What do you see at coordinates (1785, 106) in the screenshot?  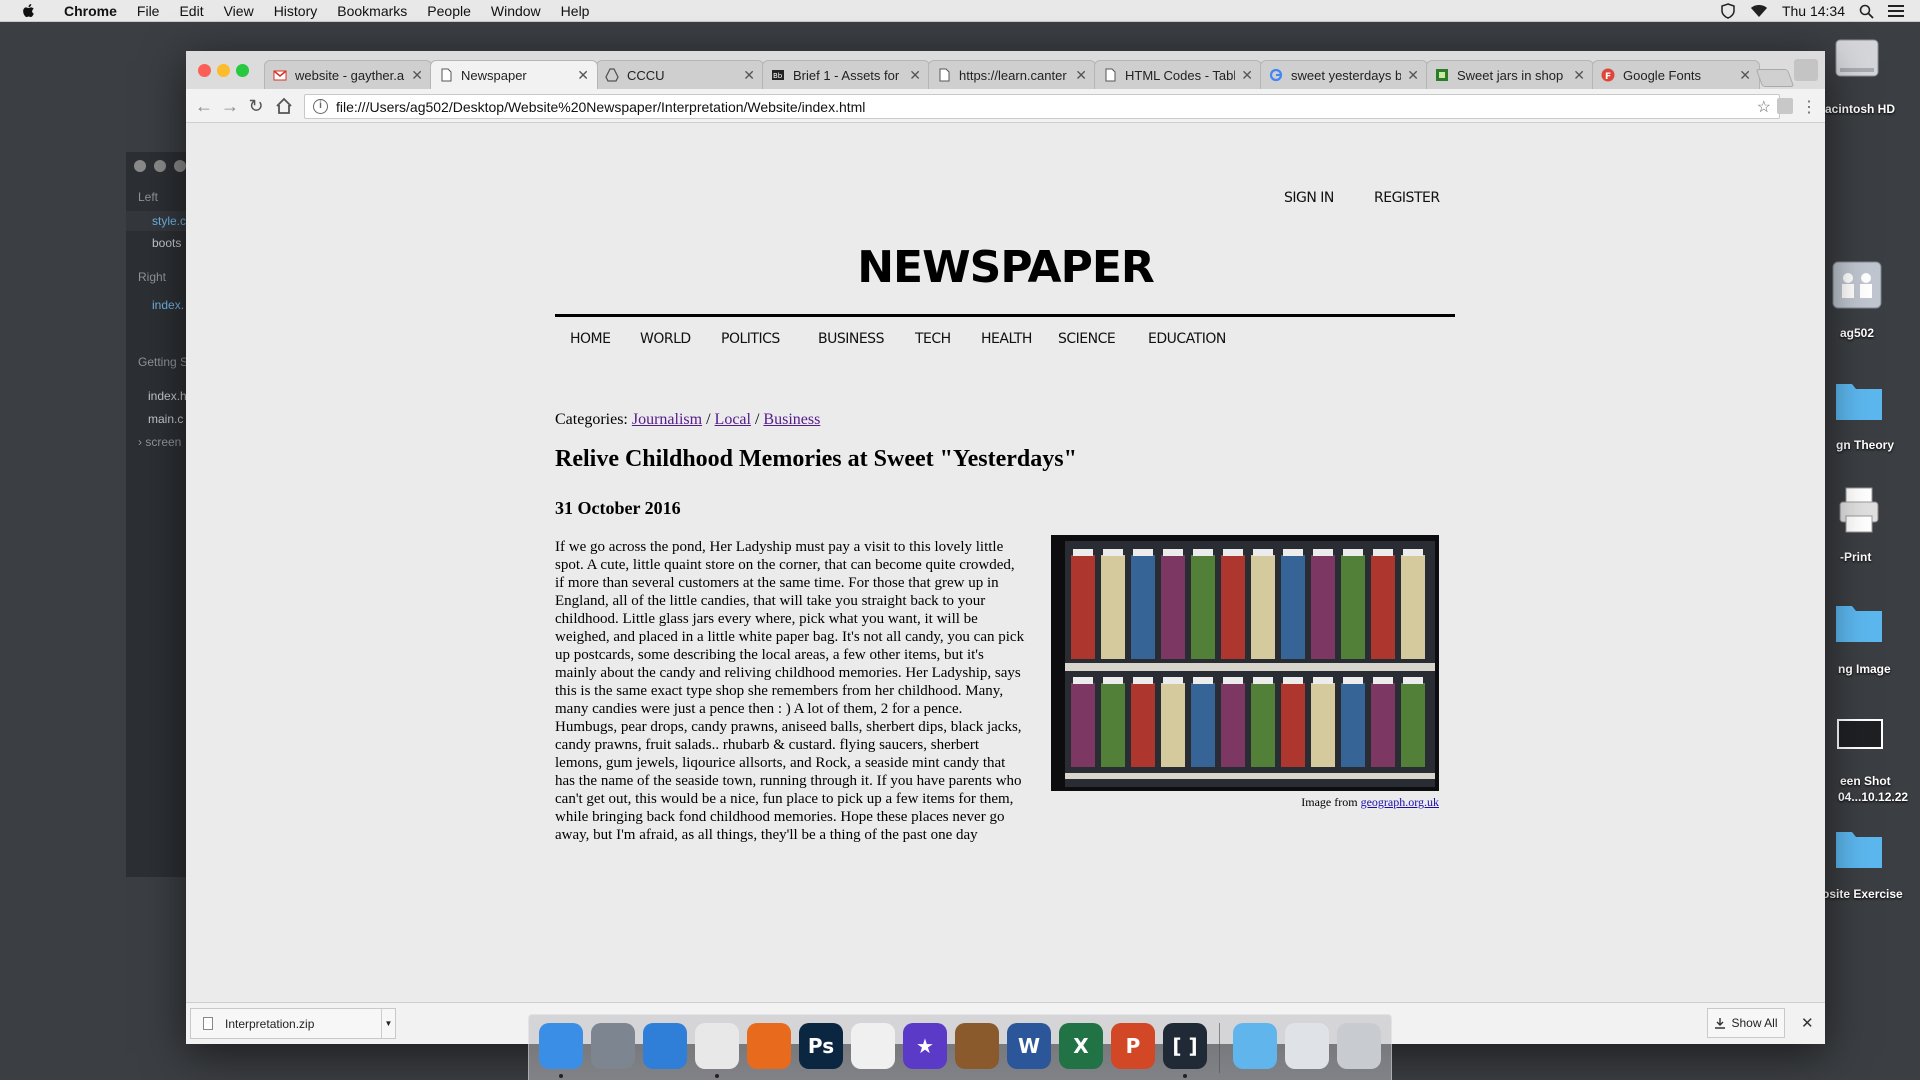 I see `extension-icon` at bounding box center [1785, 106].